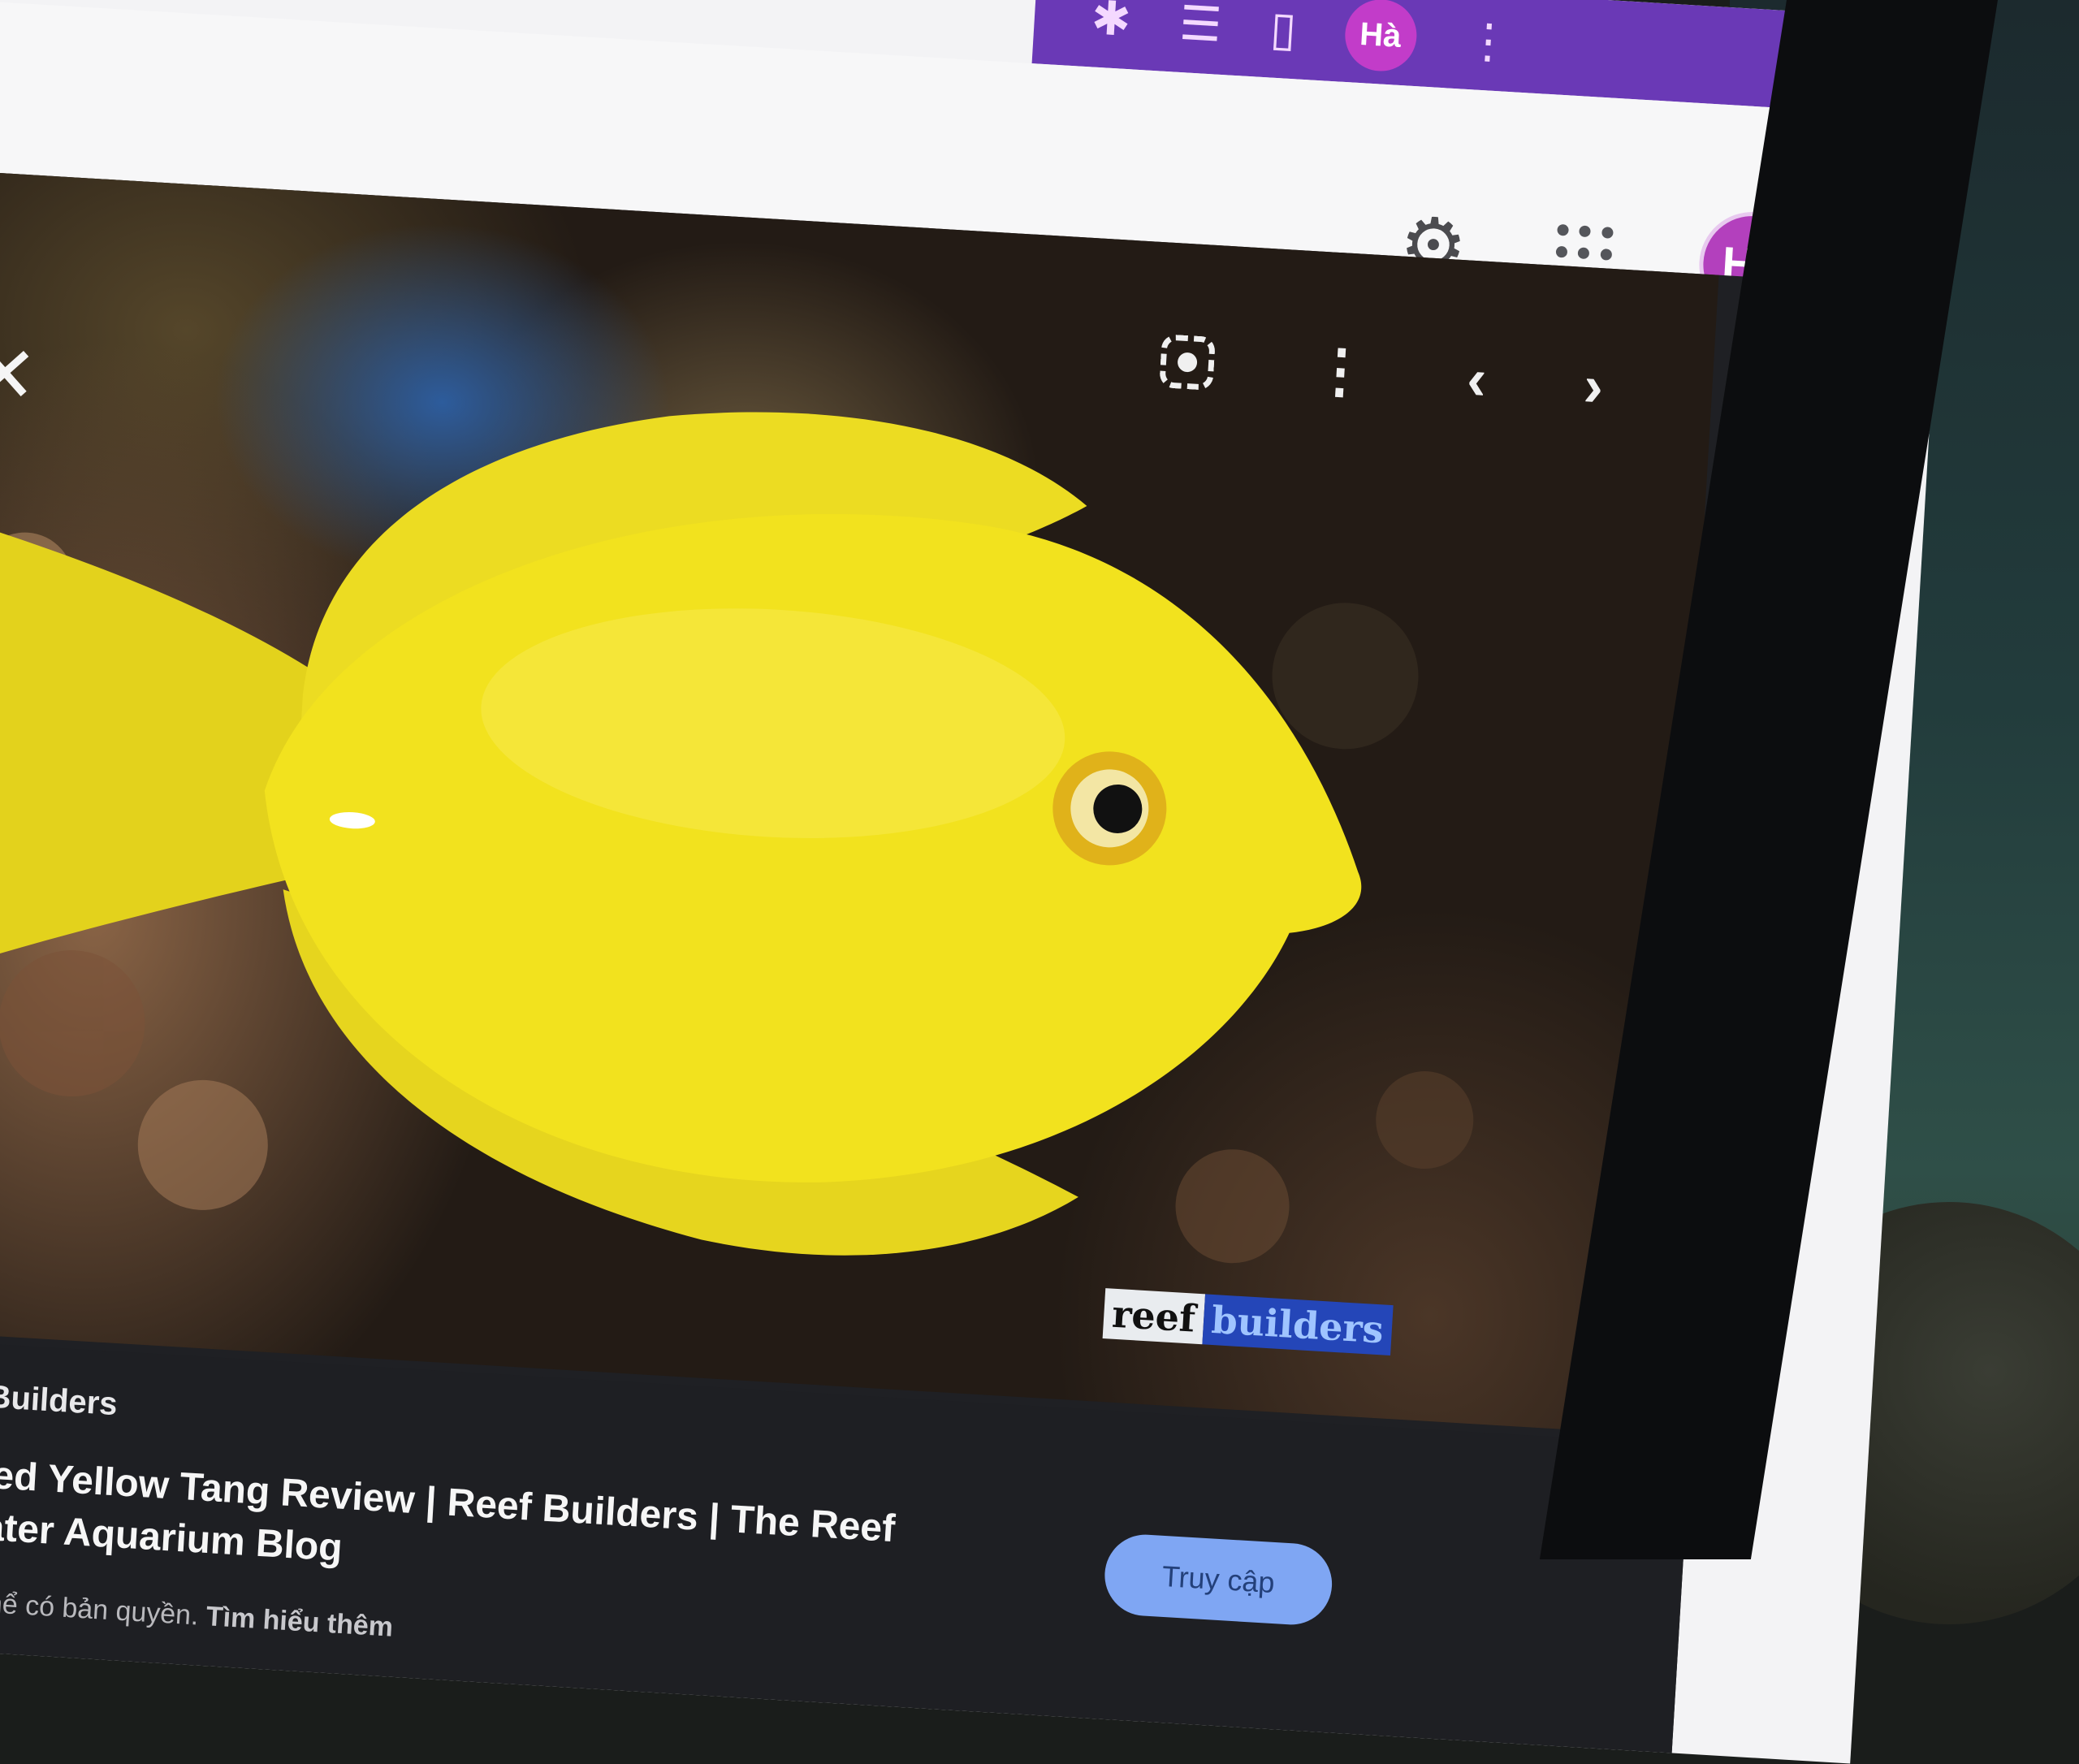  What do you see at coordinates (100, 1606) in the screenshot?
I see `copyright-text: nh ảnh có thể có bản quyền.` at bounding box center [100, 1606].